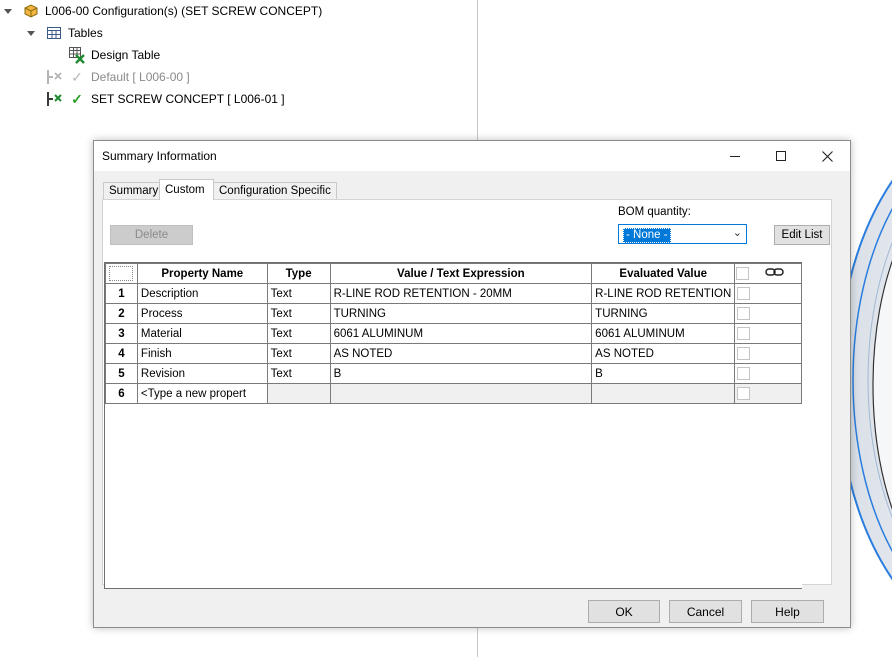  I want to click on minimize-button, so click(735, 156).